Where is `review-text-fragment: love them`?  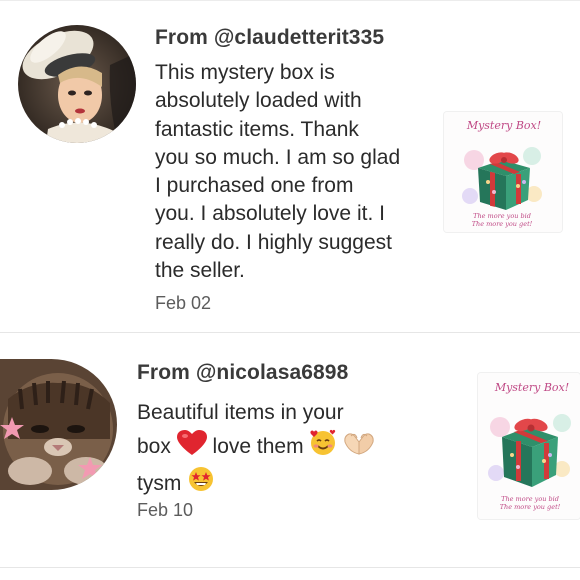 review-text-fragment: love them is located at coordinates (258, 446).